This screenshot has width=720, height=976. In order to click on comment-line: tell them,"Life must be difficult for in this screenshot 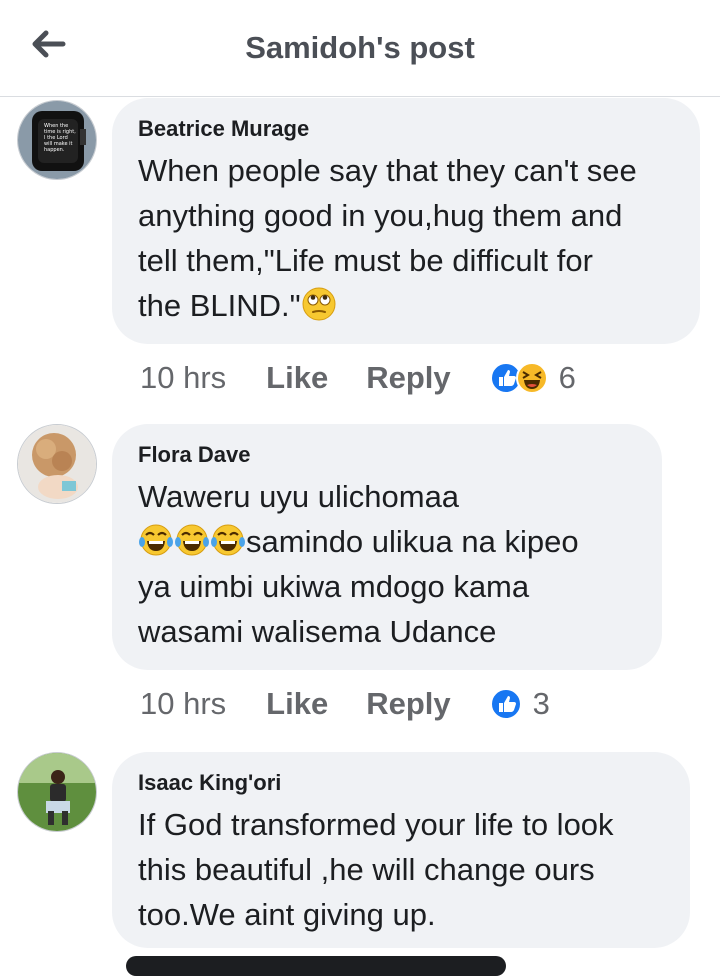, I will do `click(365, 260)`.